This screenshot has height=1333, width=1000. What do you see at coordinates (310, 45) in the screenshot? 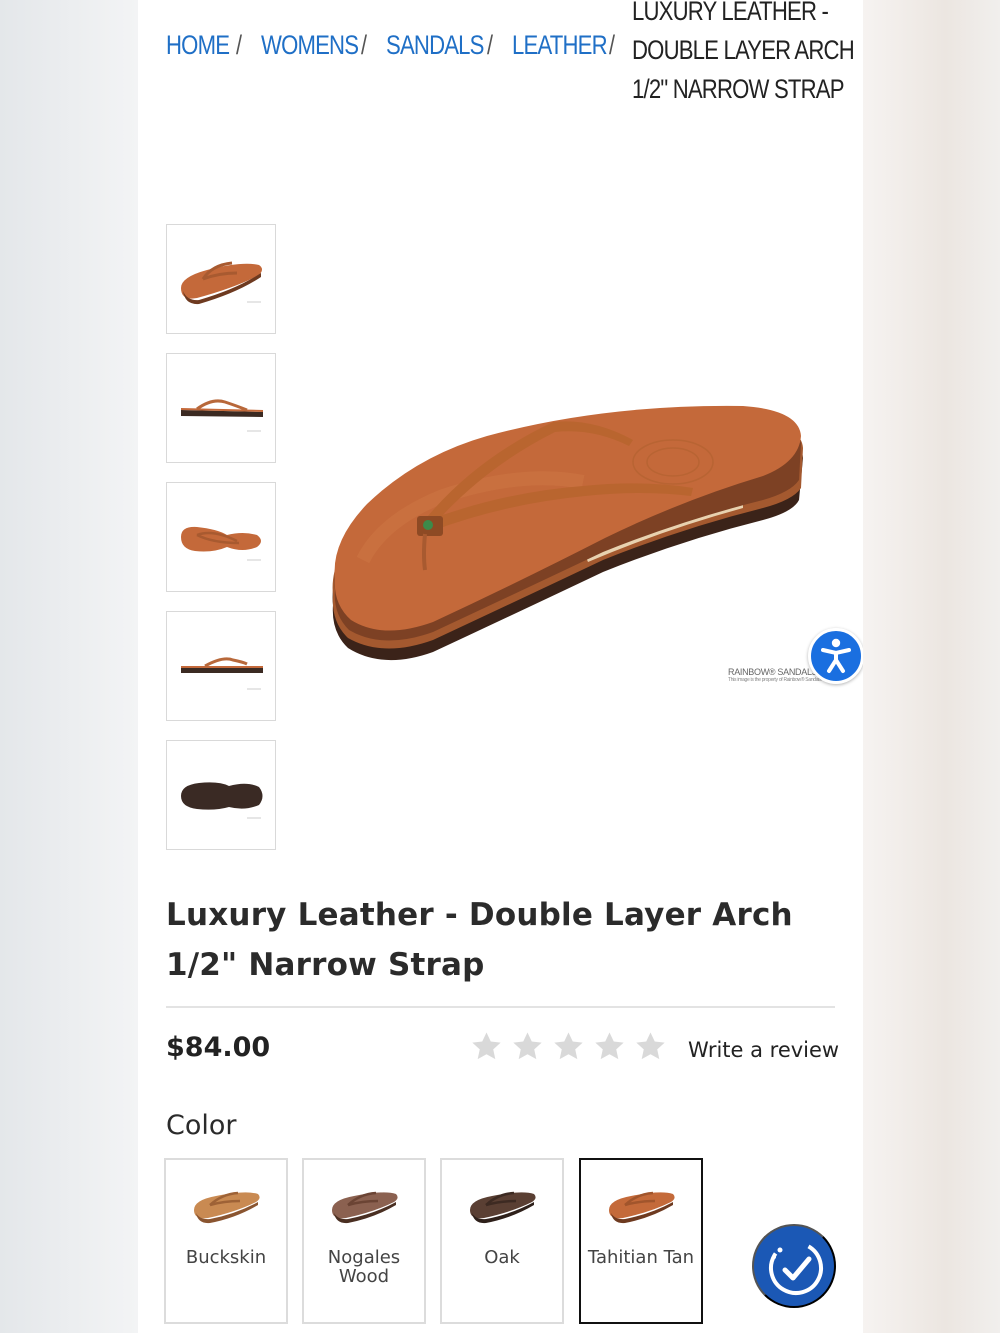
I see `breadcrumb-womens: WOMENS` at bounding box center [310, 45].